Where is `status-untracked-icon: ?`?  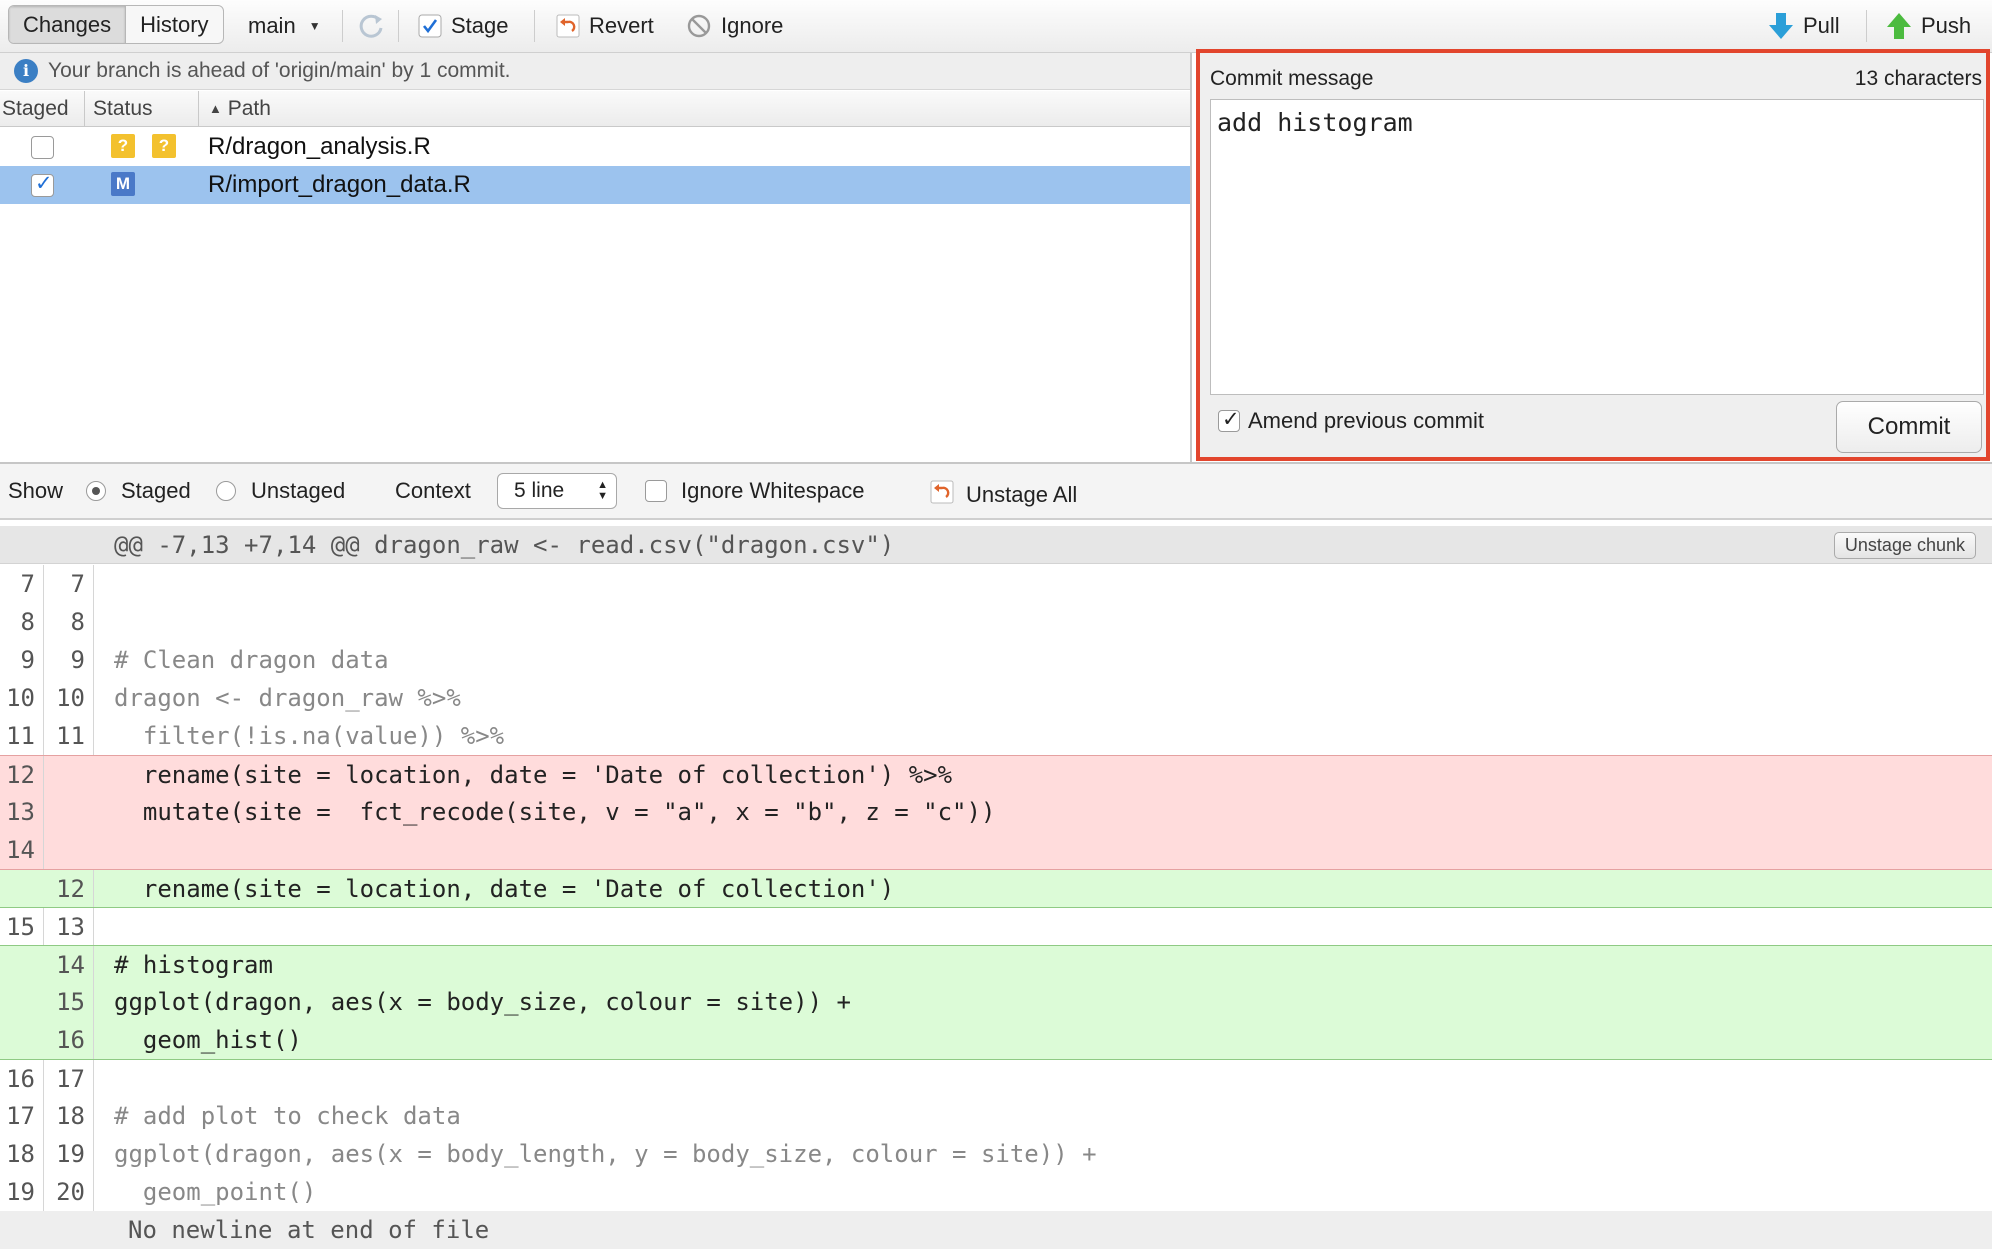
status-untracked-icon: ? is located at coordinates (123, 146).